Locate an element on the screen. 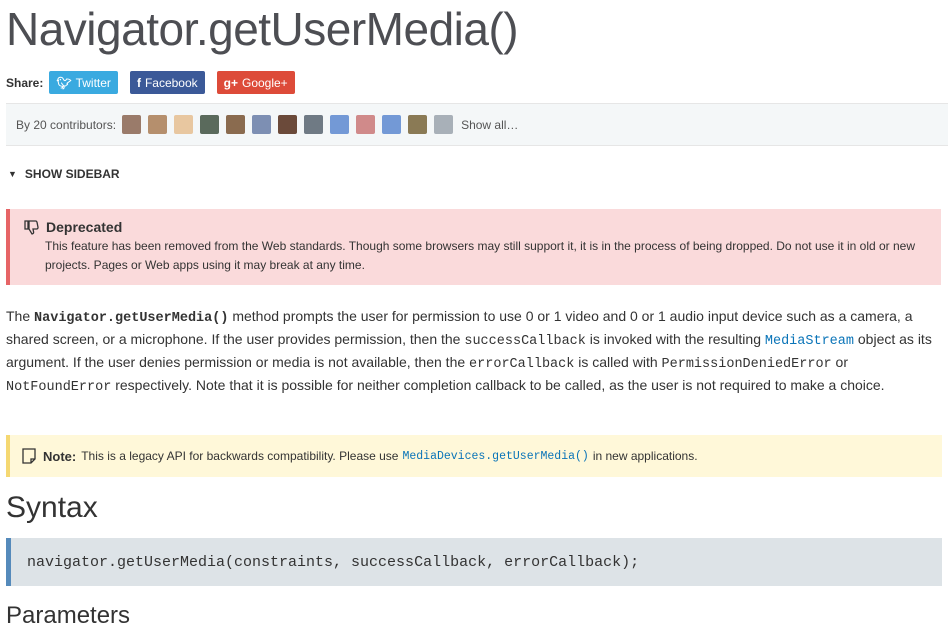 Image resolution: width=948 pixels, height=630 pixels. googleplus-label: Google+ is located at coordinates (264, 82).